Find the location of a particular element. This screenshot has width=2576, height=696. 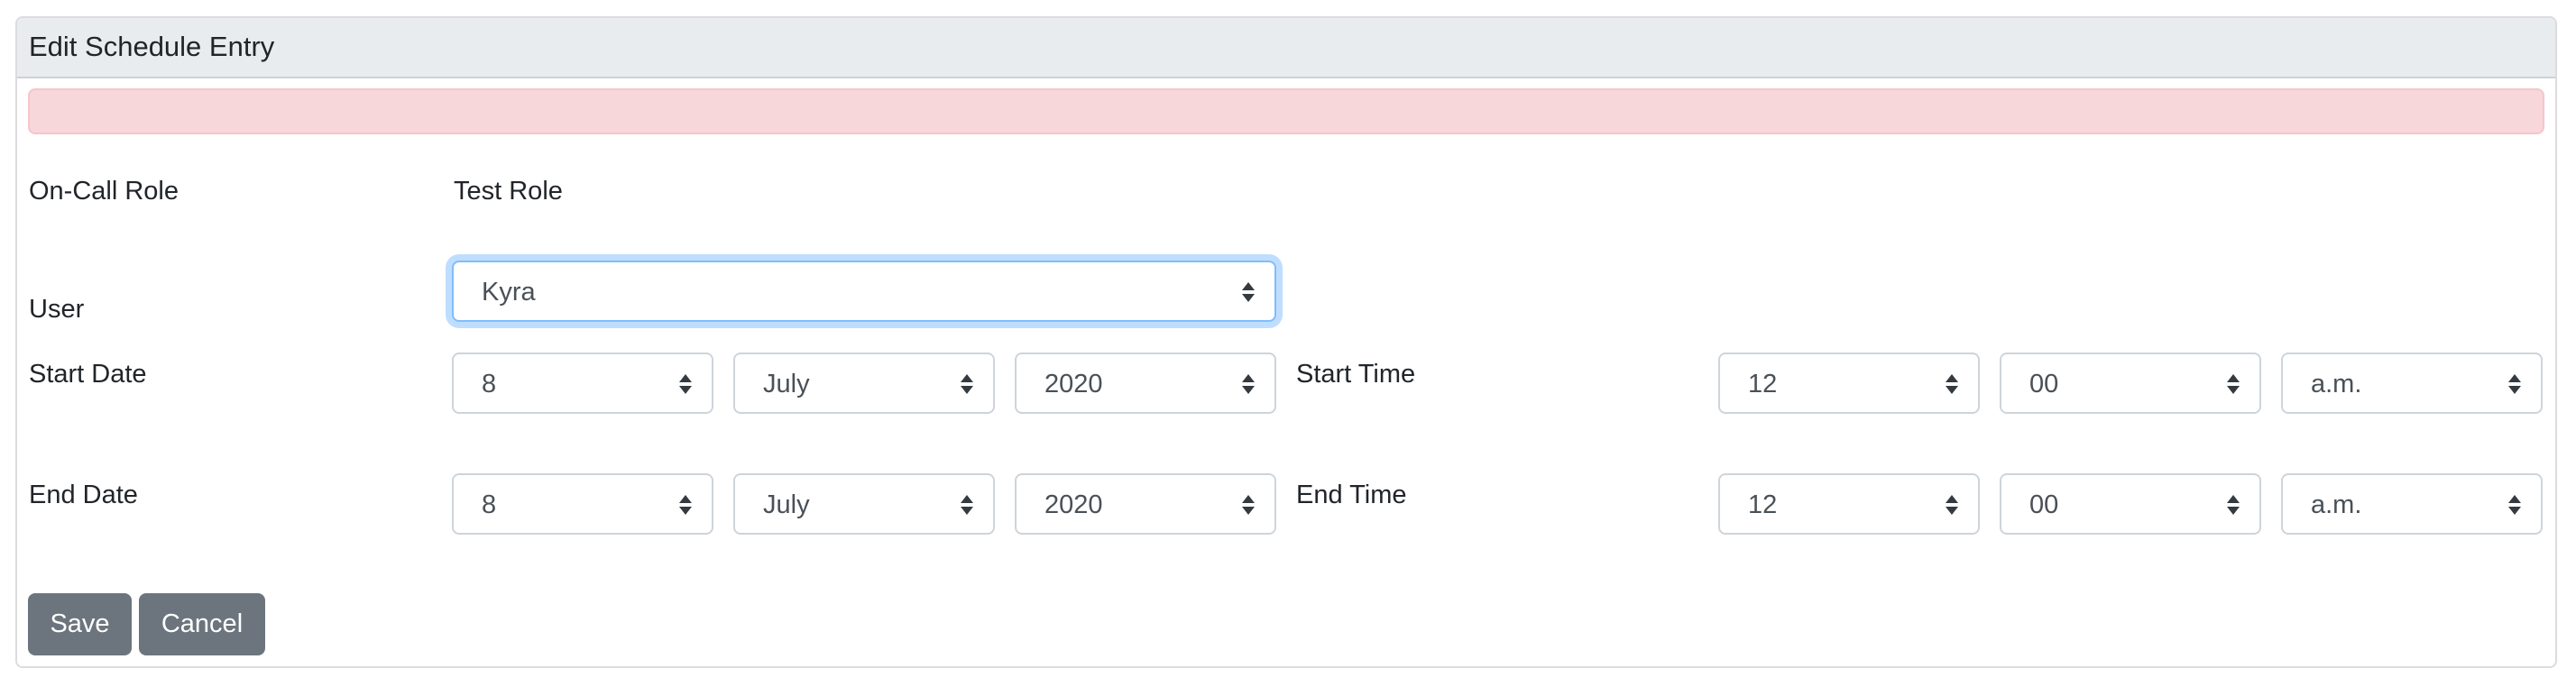

end-minute-select: 00 is located at coordinates (2131, 504).